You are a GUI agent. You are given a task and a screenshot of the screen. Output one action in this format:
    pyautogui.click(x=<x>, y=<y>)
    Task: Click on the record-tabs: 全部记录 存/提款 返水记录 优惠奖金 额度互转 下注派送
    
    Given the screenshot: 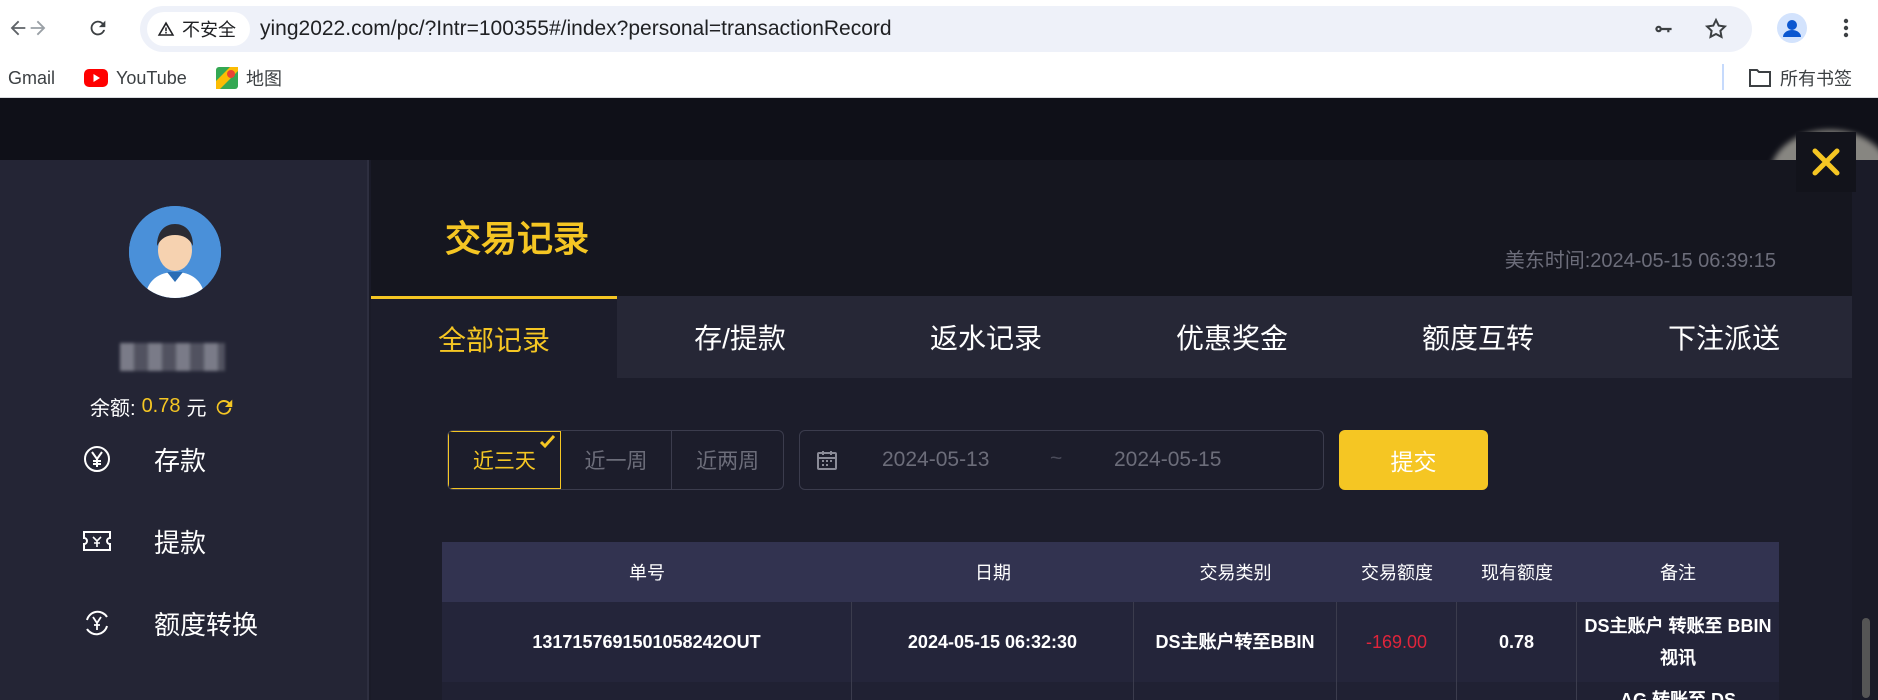 What is the action you would take?
    pyautogui.click(x=1111, y=337)
    